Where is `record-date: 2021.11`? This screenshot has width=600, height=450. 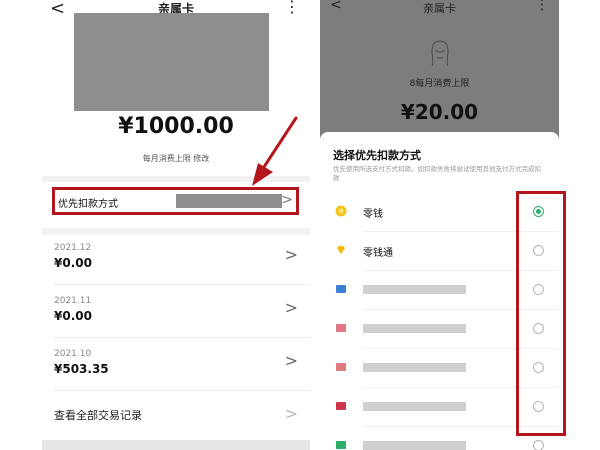
record-date: 2021.11 is located at coordinates (73, 301).